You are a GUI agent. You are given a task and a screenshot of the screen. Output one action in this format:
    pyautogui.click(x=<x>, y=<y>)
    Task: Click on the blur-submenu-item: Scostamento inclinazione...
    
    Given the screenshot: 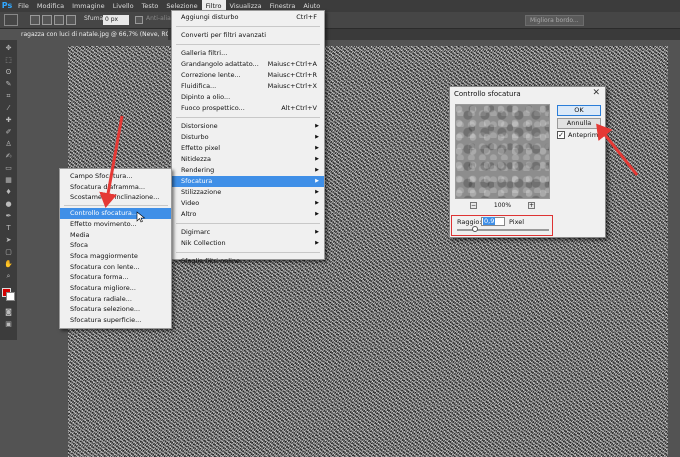 What is the action you would take?
    pyautogui.click(x=115, y=197)
    